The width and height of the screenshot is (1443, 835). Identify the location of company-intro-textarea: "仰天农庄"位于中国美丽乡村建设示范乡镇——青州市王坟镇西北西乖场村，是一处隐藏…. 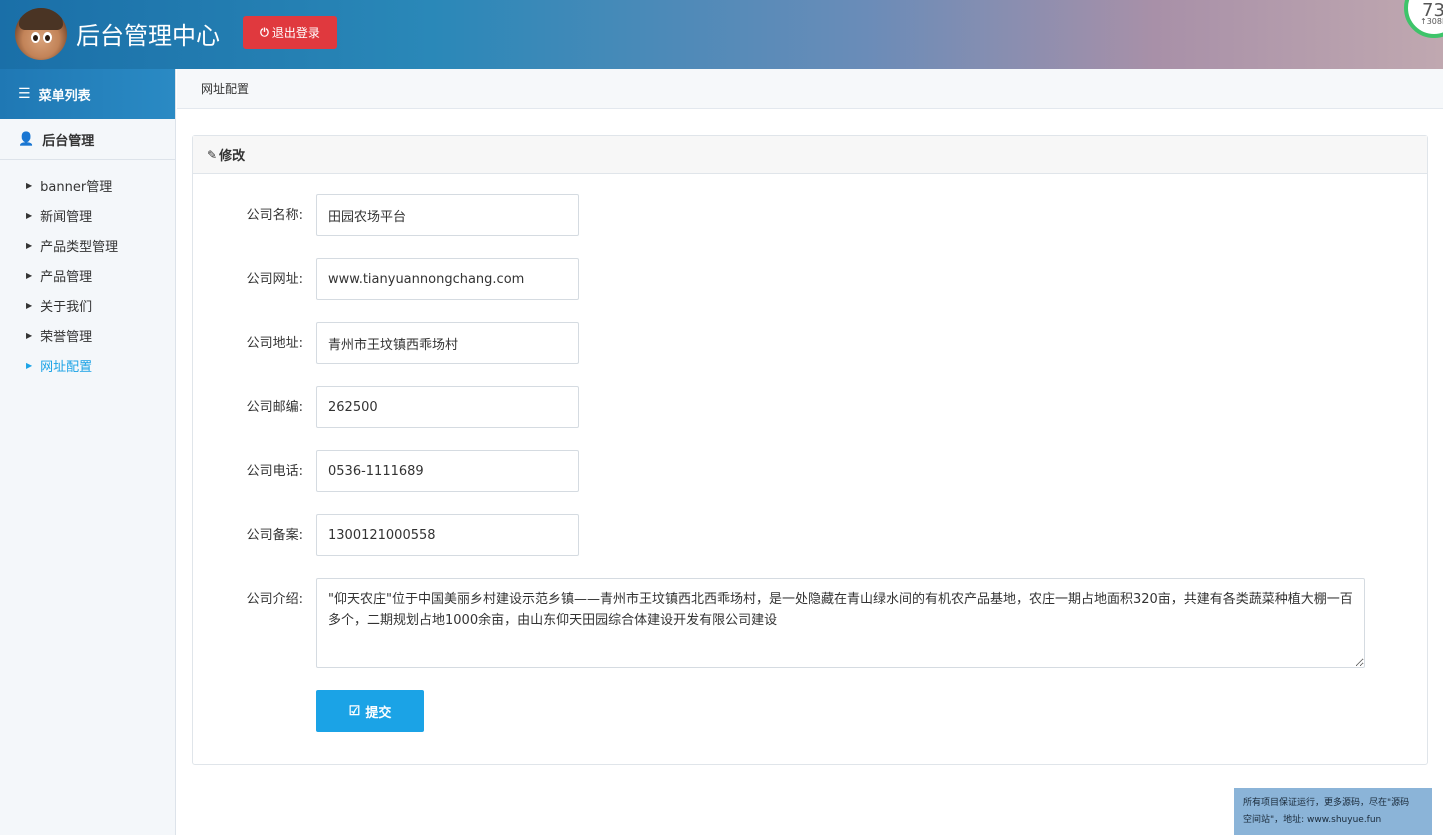
(840, 623).